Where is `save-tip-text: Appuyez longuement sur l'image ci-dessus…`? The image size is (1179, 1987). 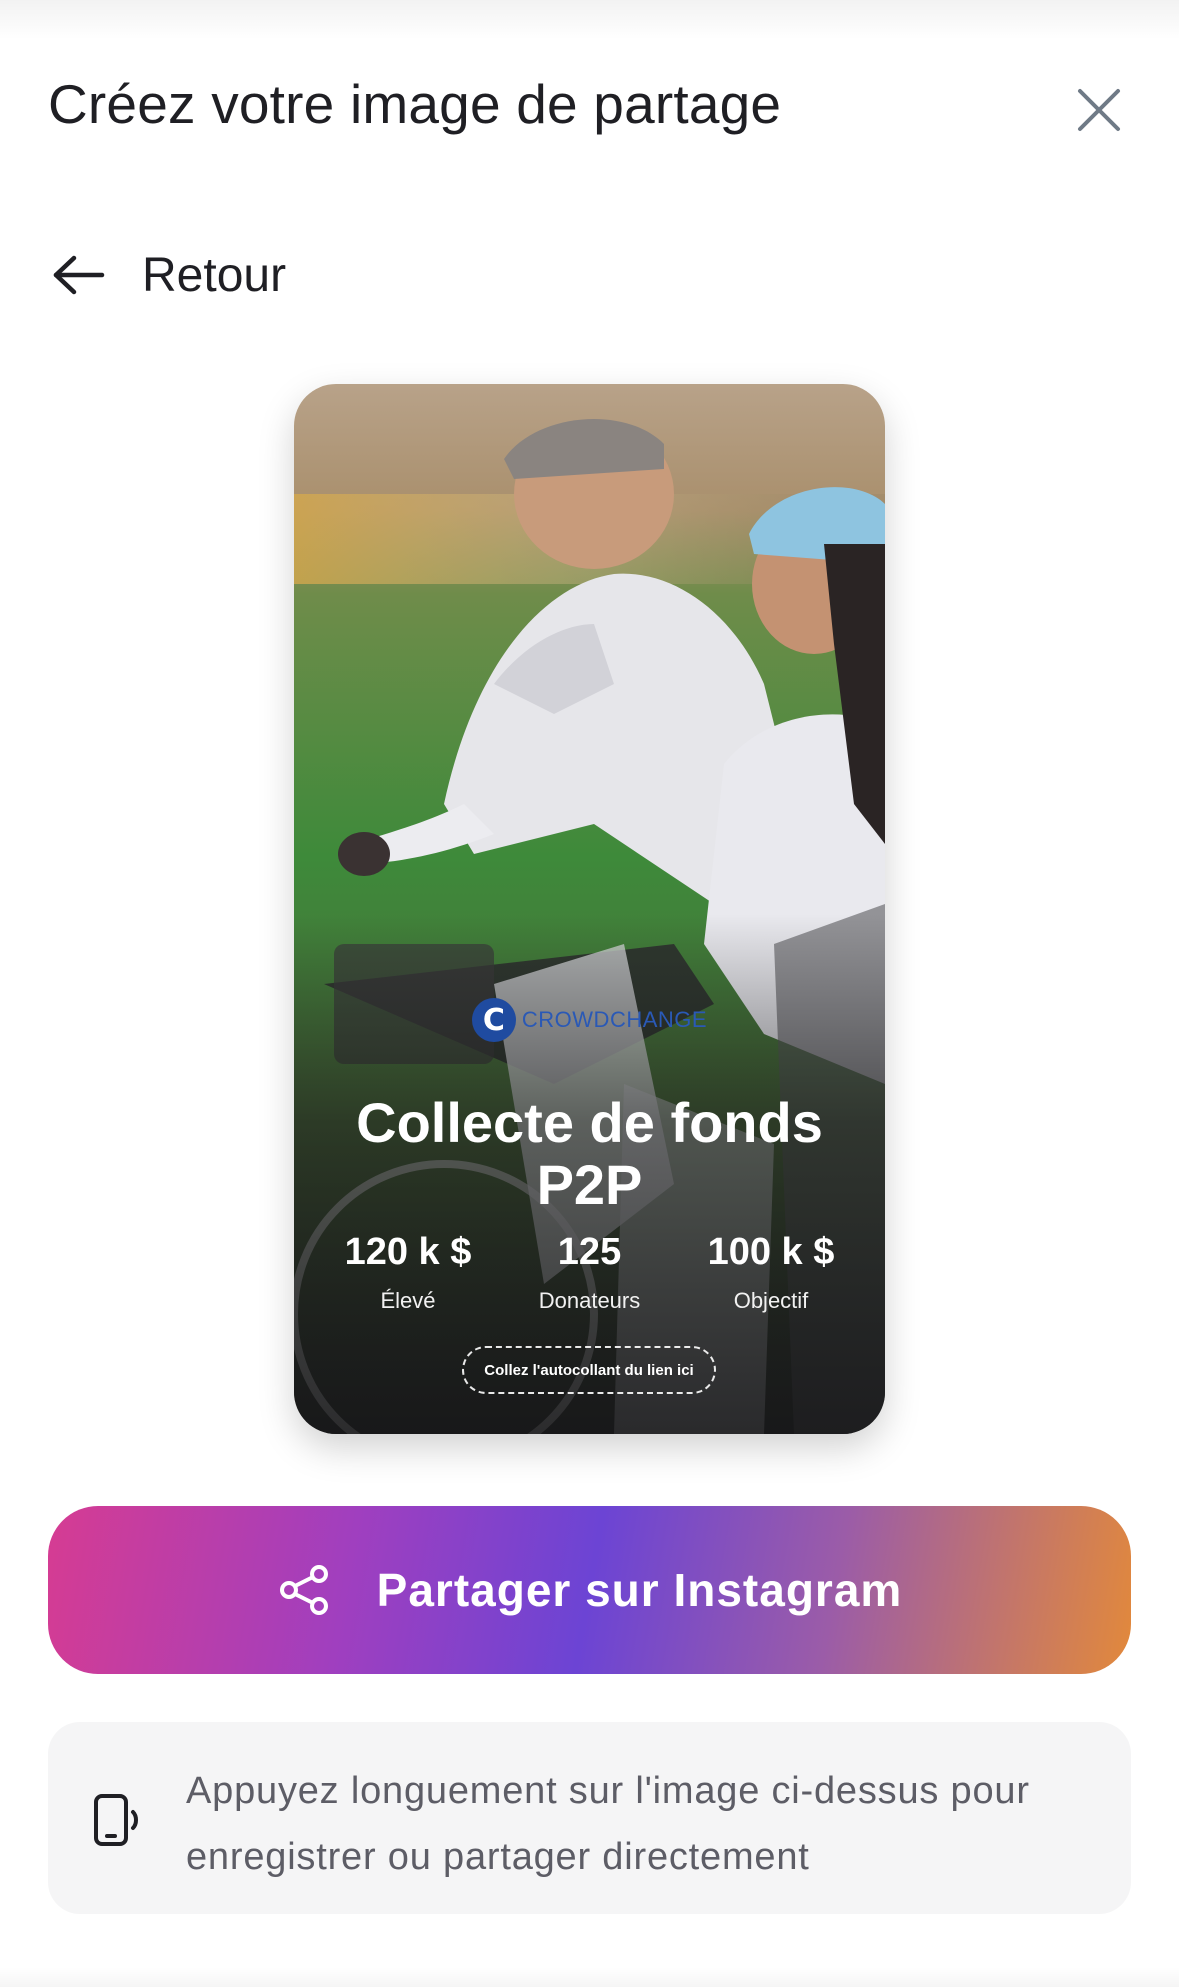
save-tip-text: Appuyez longuement sur l'image ci-dessus… is located at coordinates (608, 1824).